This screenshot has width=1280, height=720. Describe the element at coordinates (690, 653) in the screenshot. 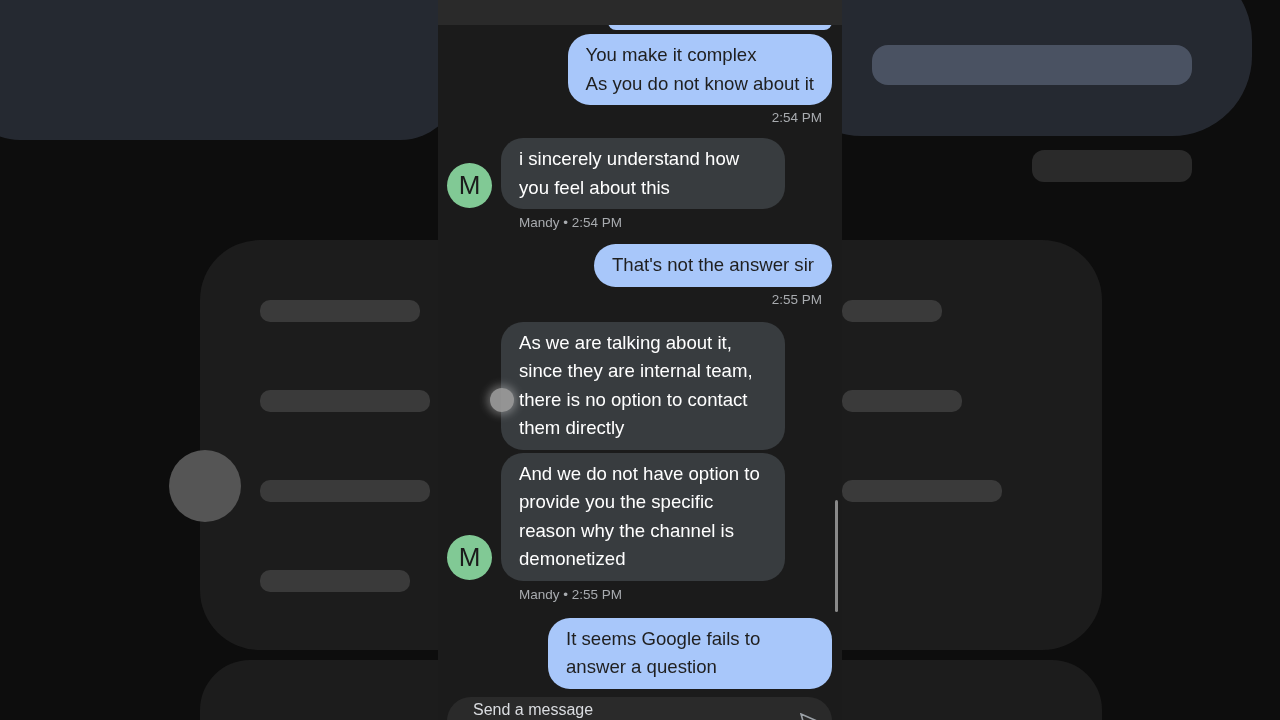

I see `message-bubble: It seems Google fails to answer a question` at that location.